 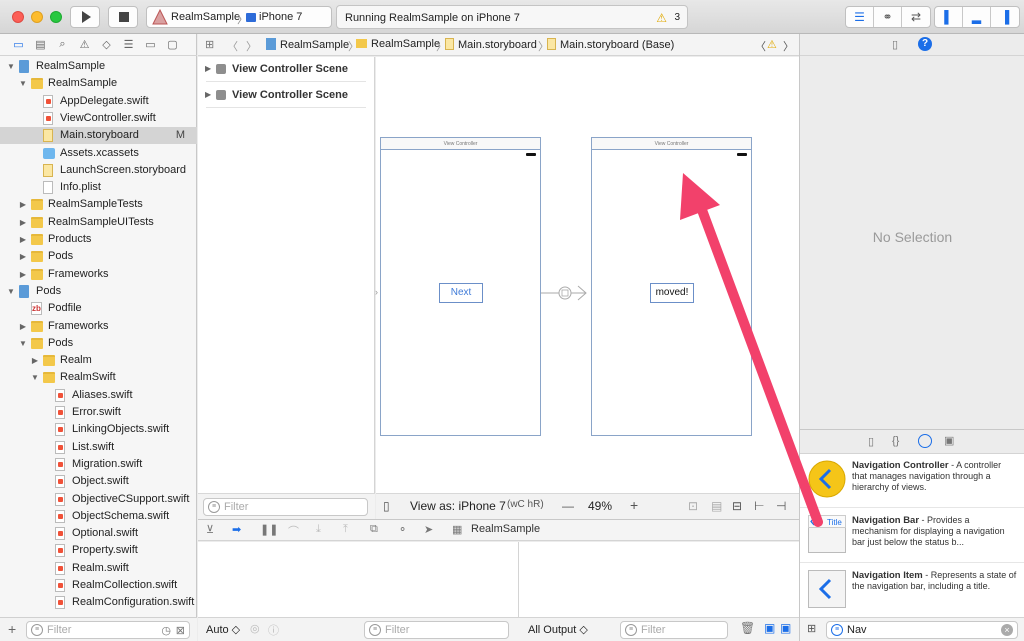 What do you see at coordinates (760, 46) in the screenshot?
I see `previous-issue-icon: 〈` at bounding box center [760, 46].